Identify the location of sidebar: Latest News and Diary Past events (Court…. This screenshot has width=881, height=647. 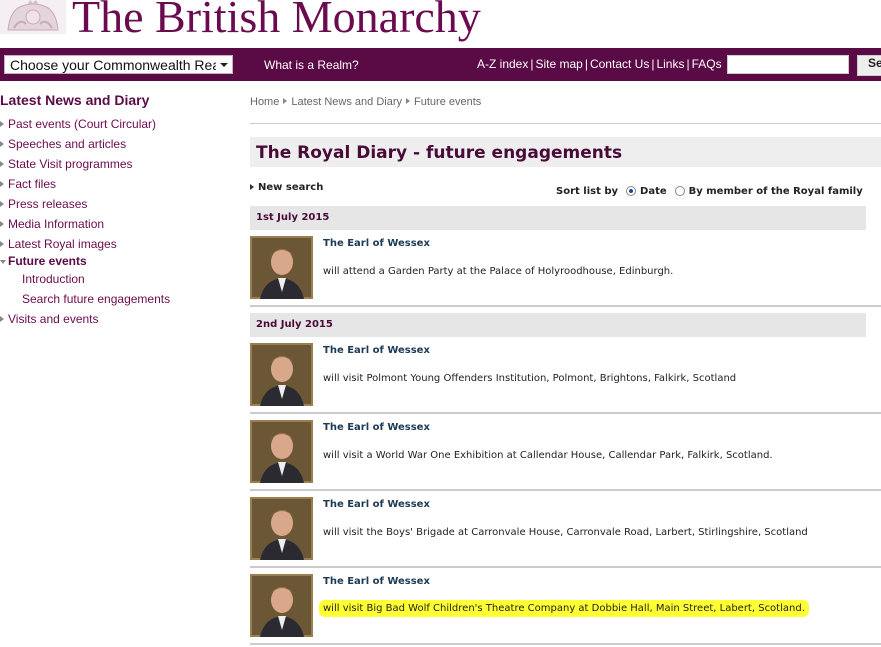
(115, 210).